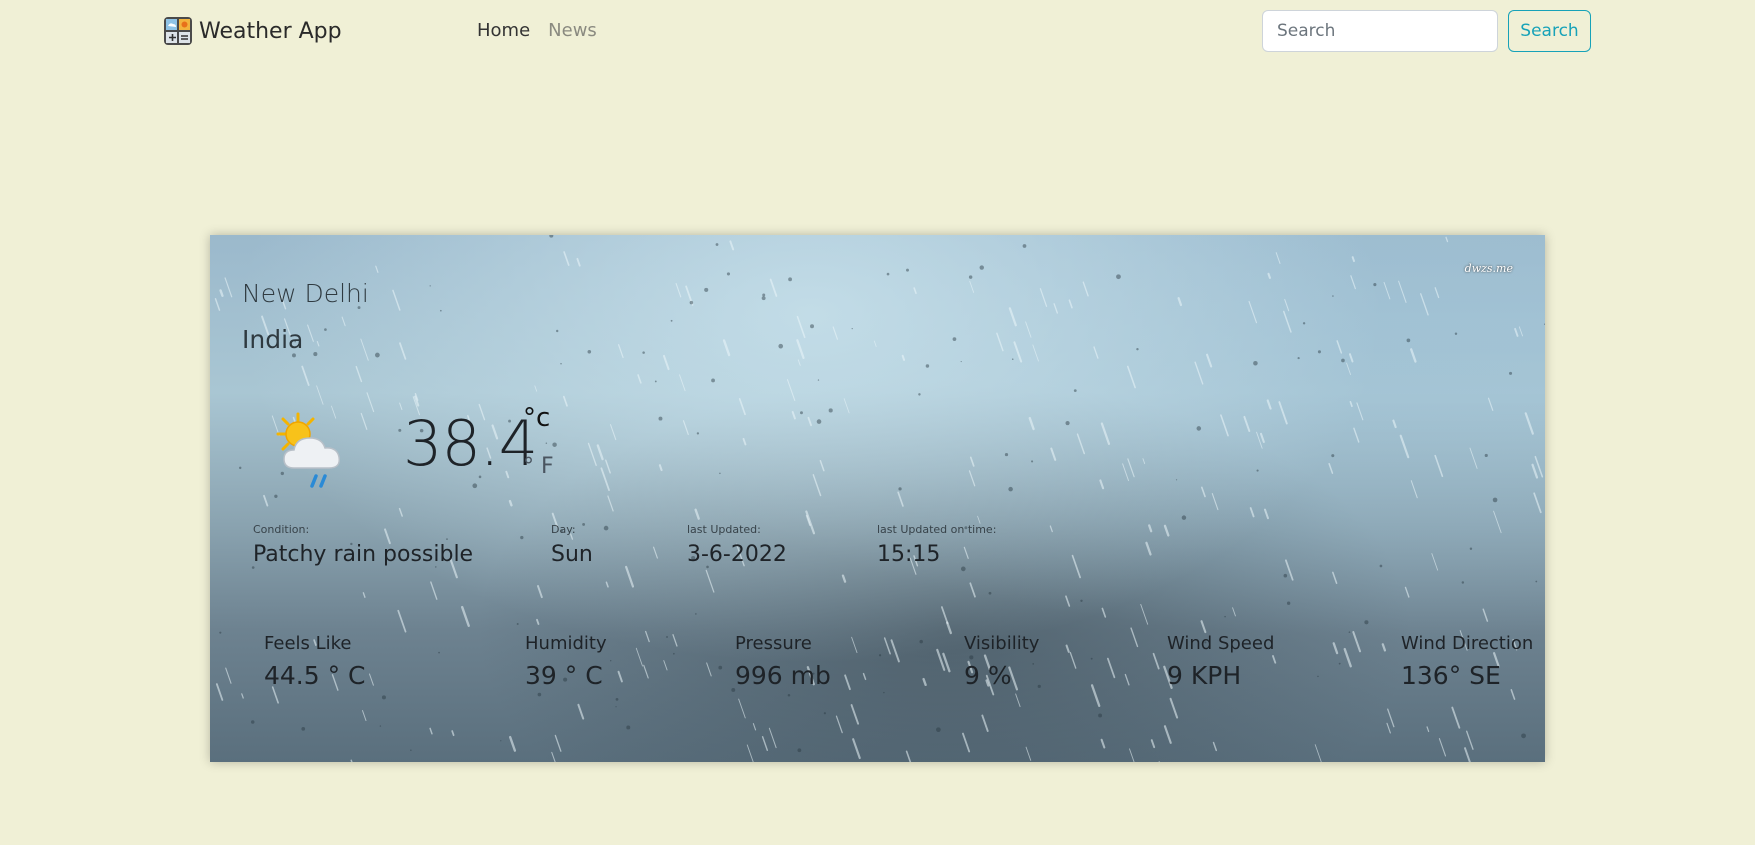 The height and width of the screenshot is (845, 1755). I want to click on last-updated-label: last Updated:, so click(724, 529).